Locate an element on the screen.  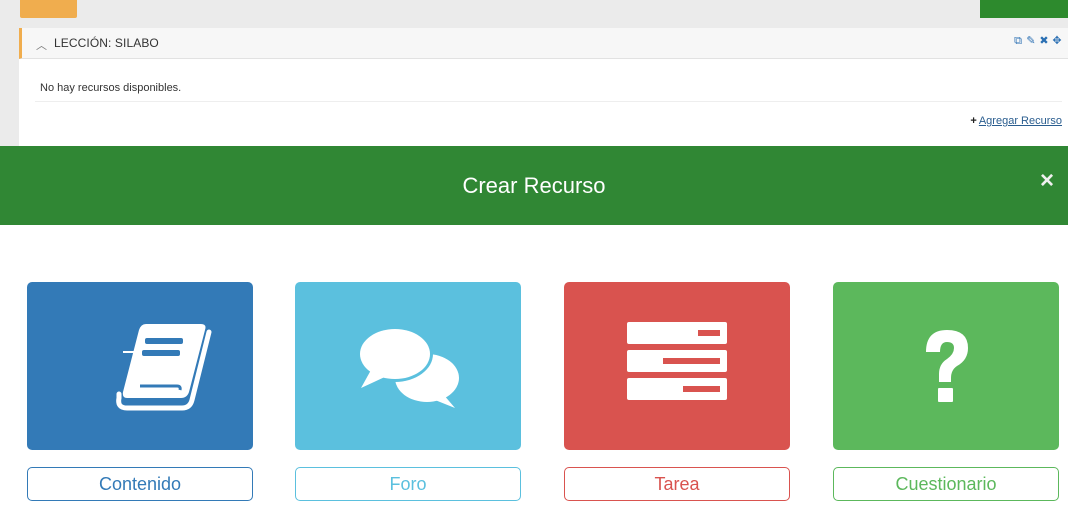
add-resource-link: + Agregar Recurso is located at coordinates (1016, 121).